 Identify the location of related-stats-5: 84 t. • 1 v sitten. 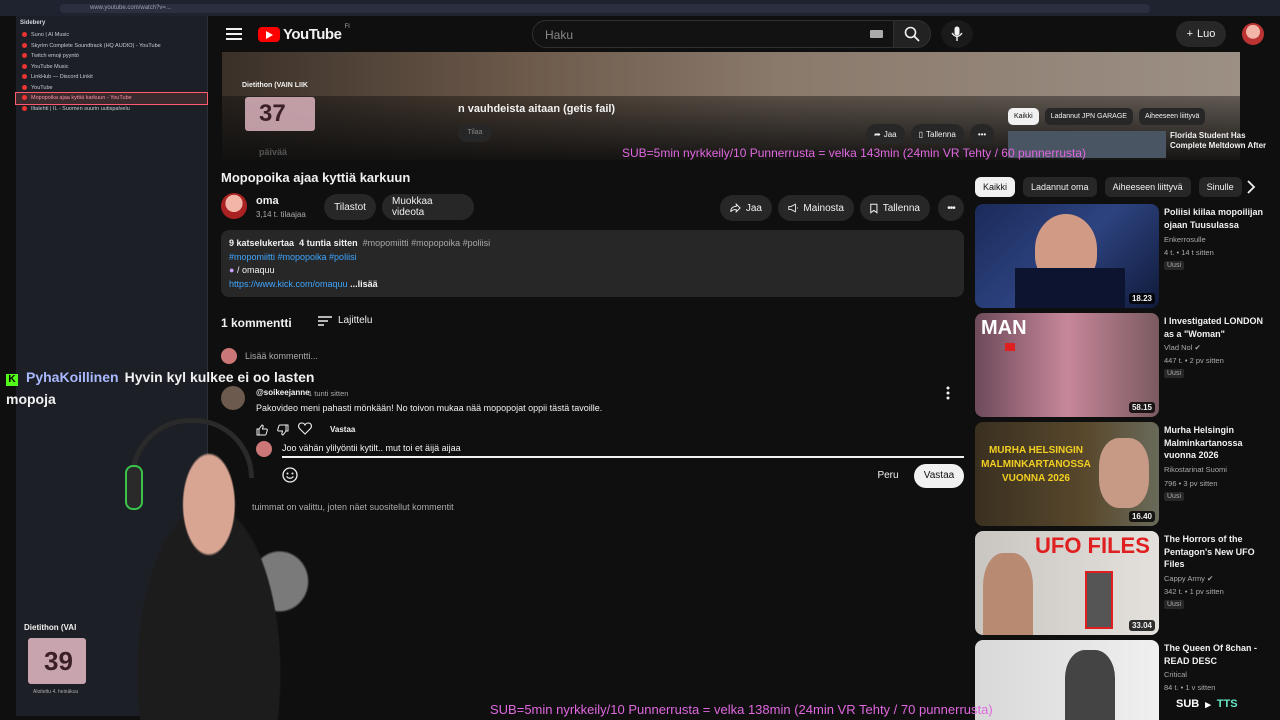
(1190, 687).